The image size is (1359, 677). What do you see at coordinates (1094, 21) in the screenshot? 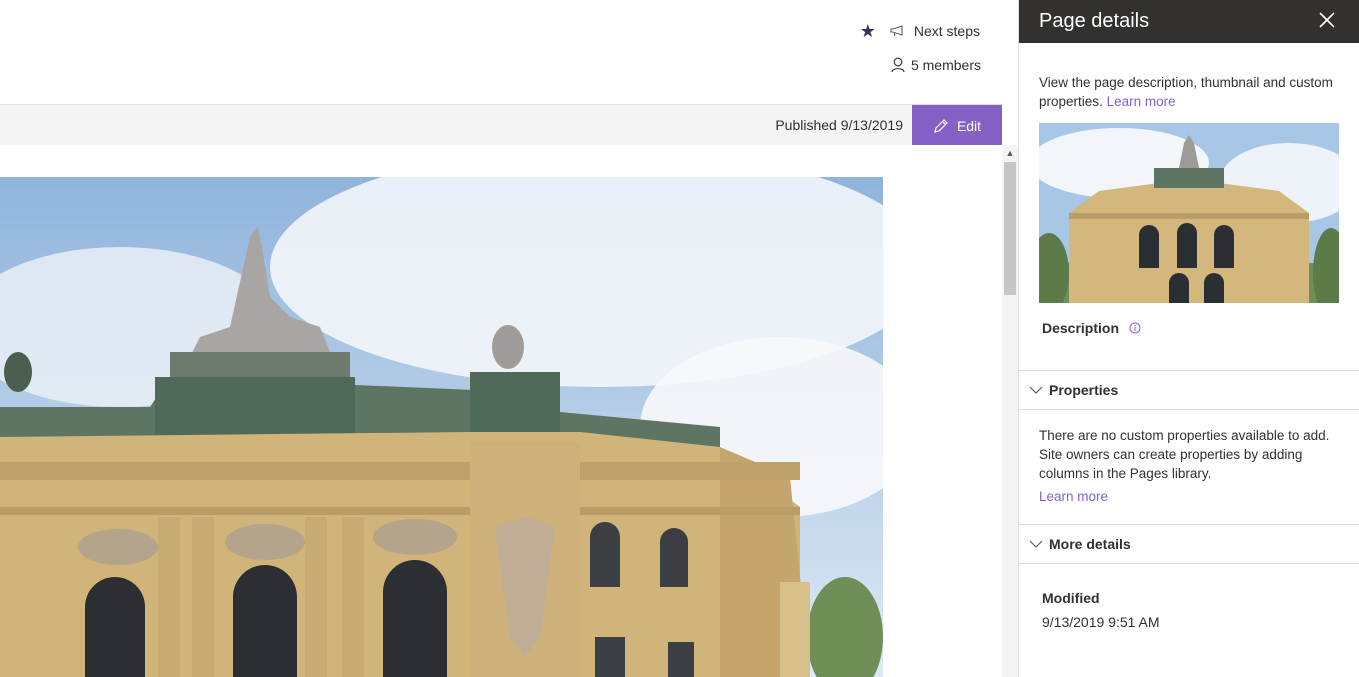
I see `panel-title: Page details` at bounding box center [1094, 21].